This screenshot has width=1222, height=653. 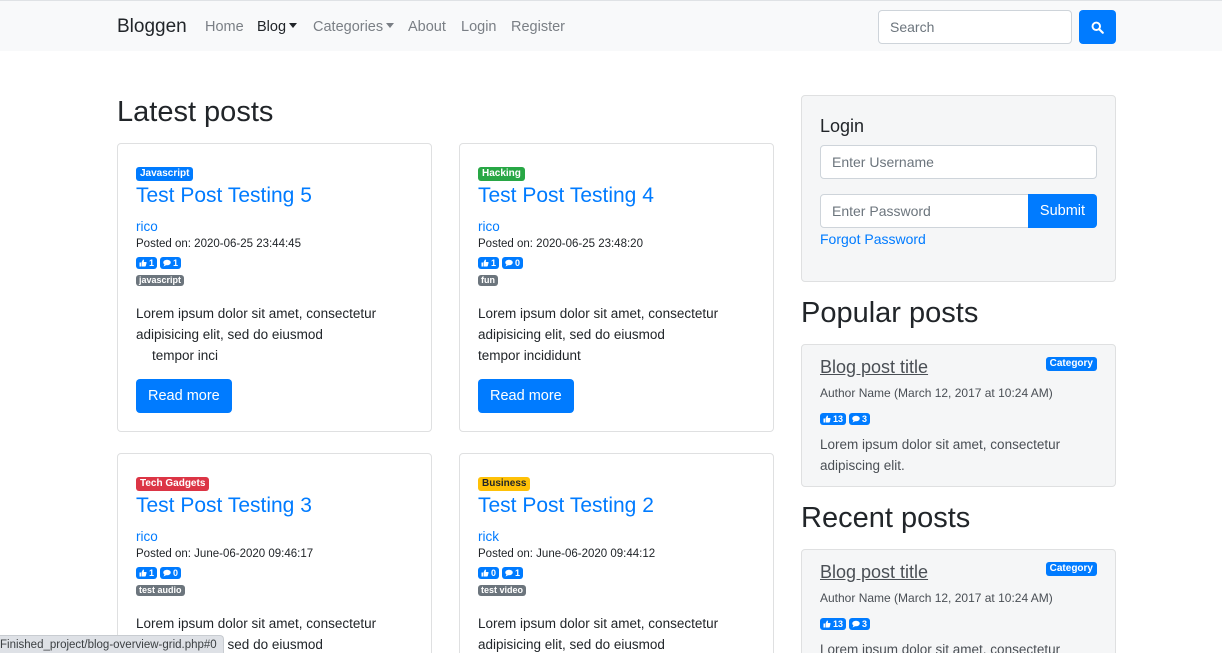 What do you see at coordinates (958, 162) in the screenshot?
I see `username-field` at bounding box center [958, 162].